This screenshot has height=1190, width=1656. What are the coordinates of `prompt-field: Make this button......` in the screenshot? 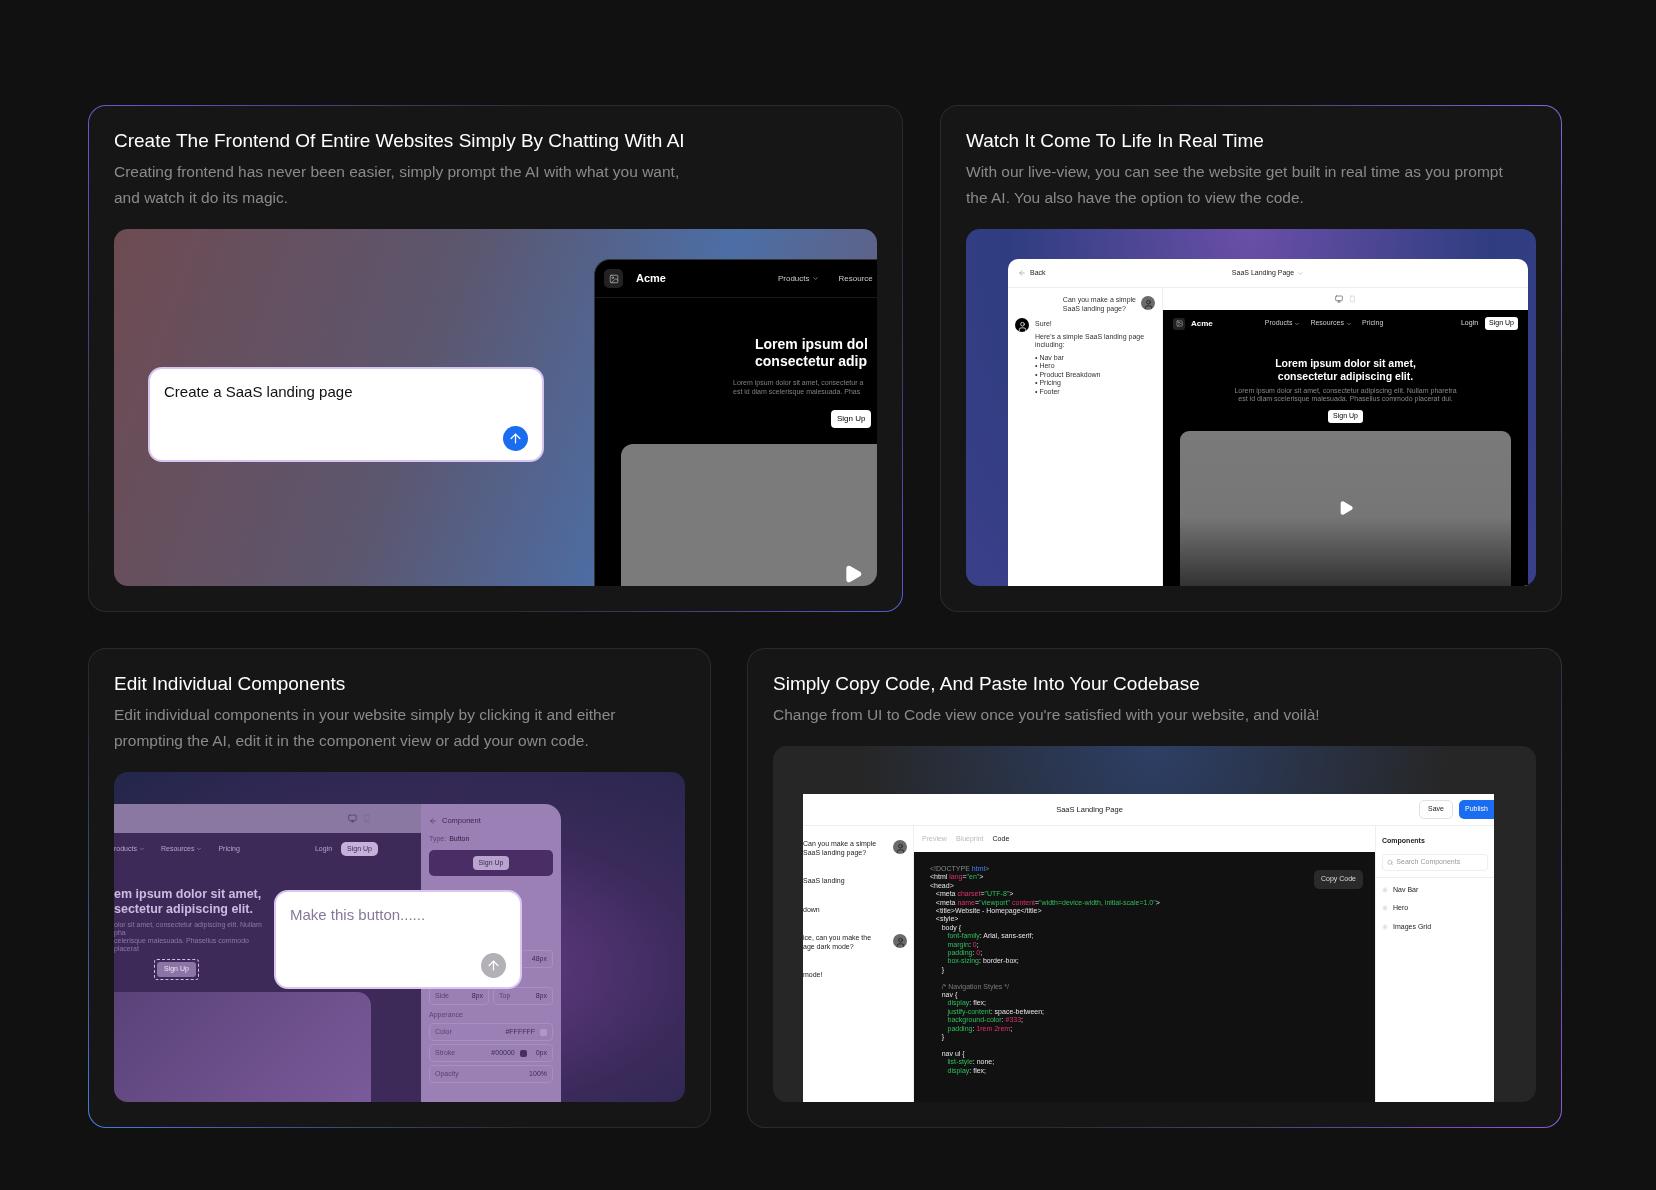 It's located at (398, 915).